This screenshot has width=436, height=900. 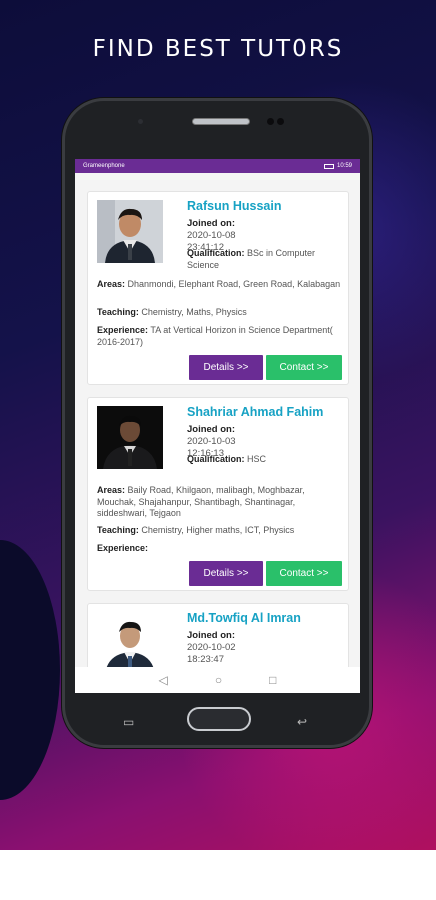 What do you see at coordinates (255, 412) in the screenshot?
I see `tutor-name: Shahriar Ahmad Fahim` at bounding box center [255, 412].